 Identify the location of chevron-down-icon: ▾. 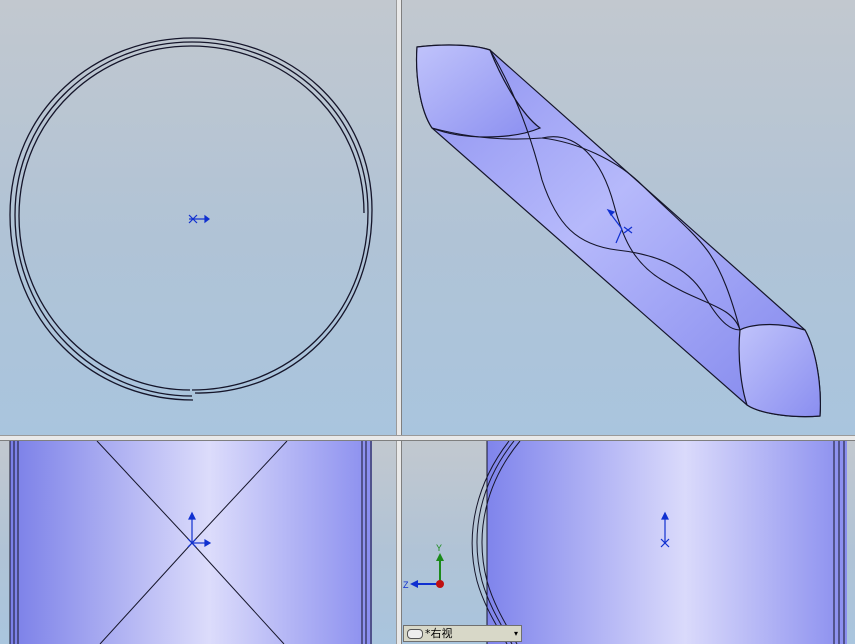
(515, 633).